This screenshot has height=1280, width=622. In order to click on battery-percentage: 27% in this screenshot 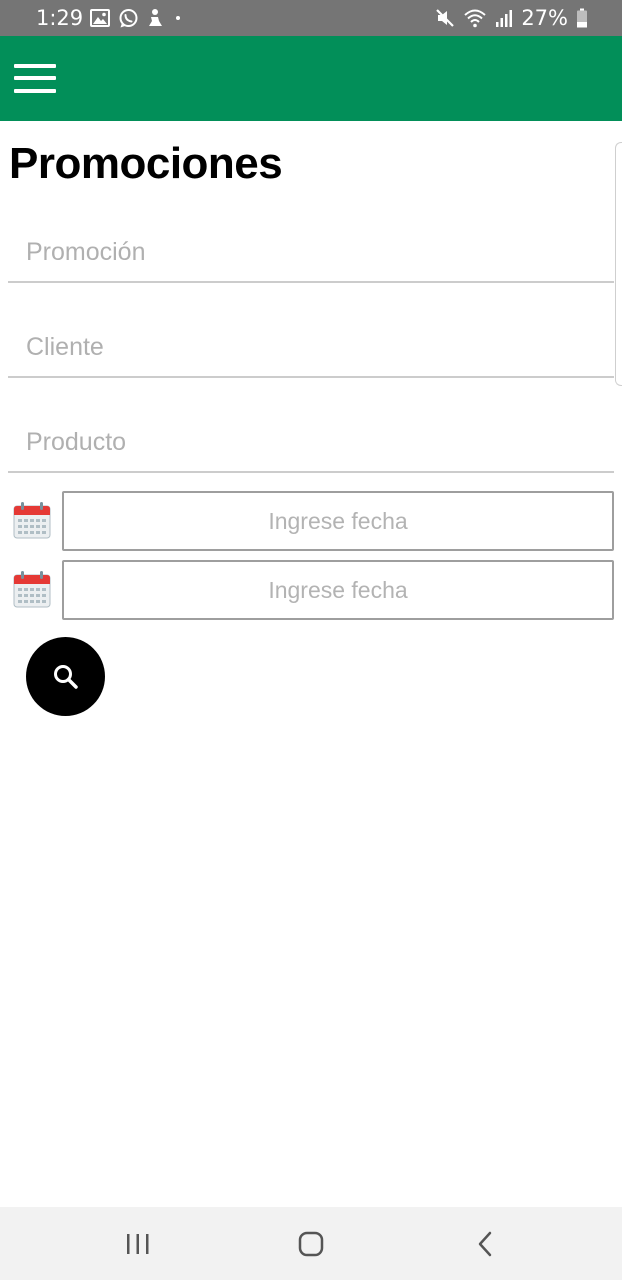, I will do `click(544, 18)`.